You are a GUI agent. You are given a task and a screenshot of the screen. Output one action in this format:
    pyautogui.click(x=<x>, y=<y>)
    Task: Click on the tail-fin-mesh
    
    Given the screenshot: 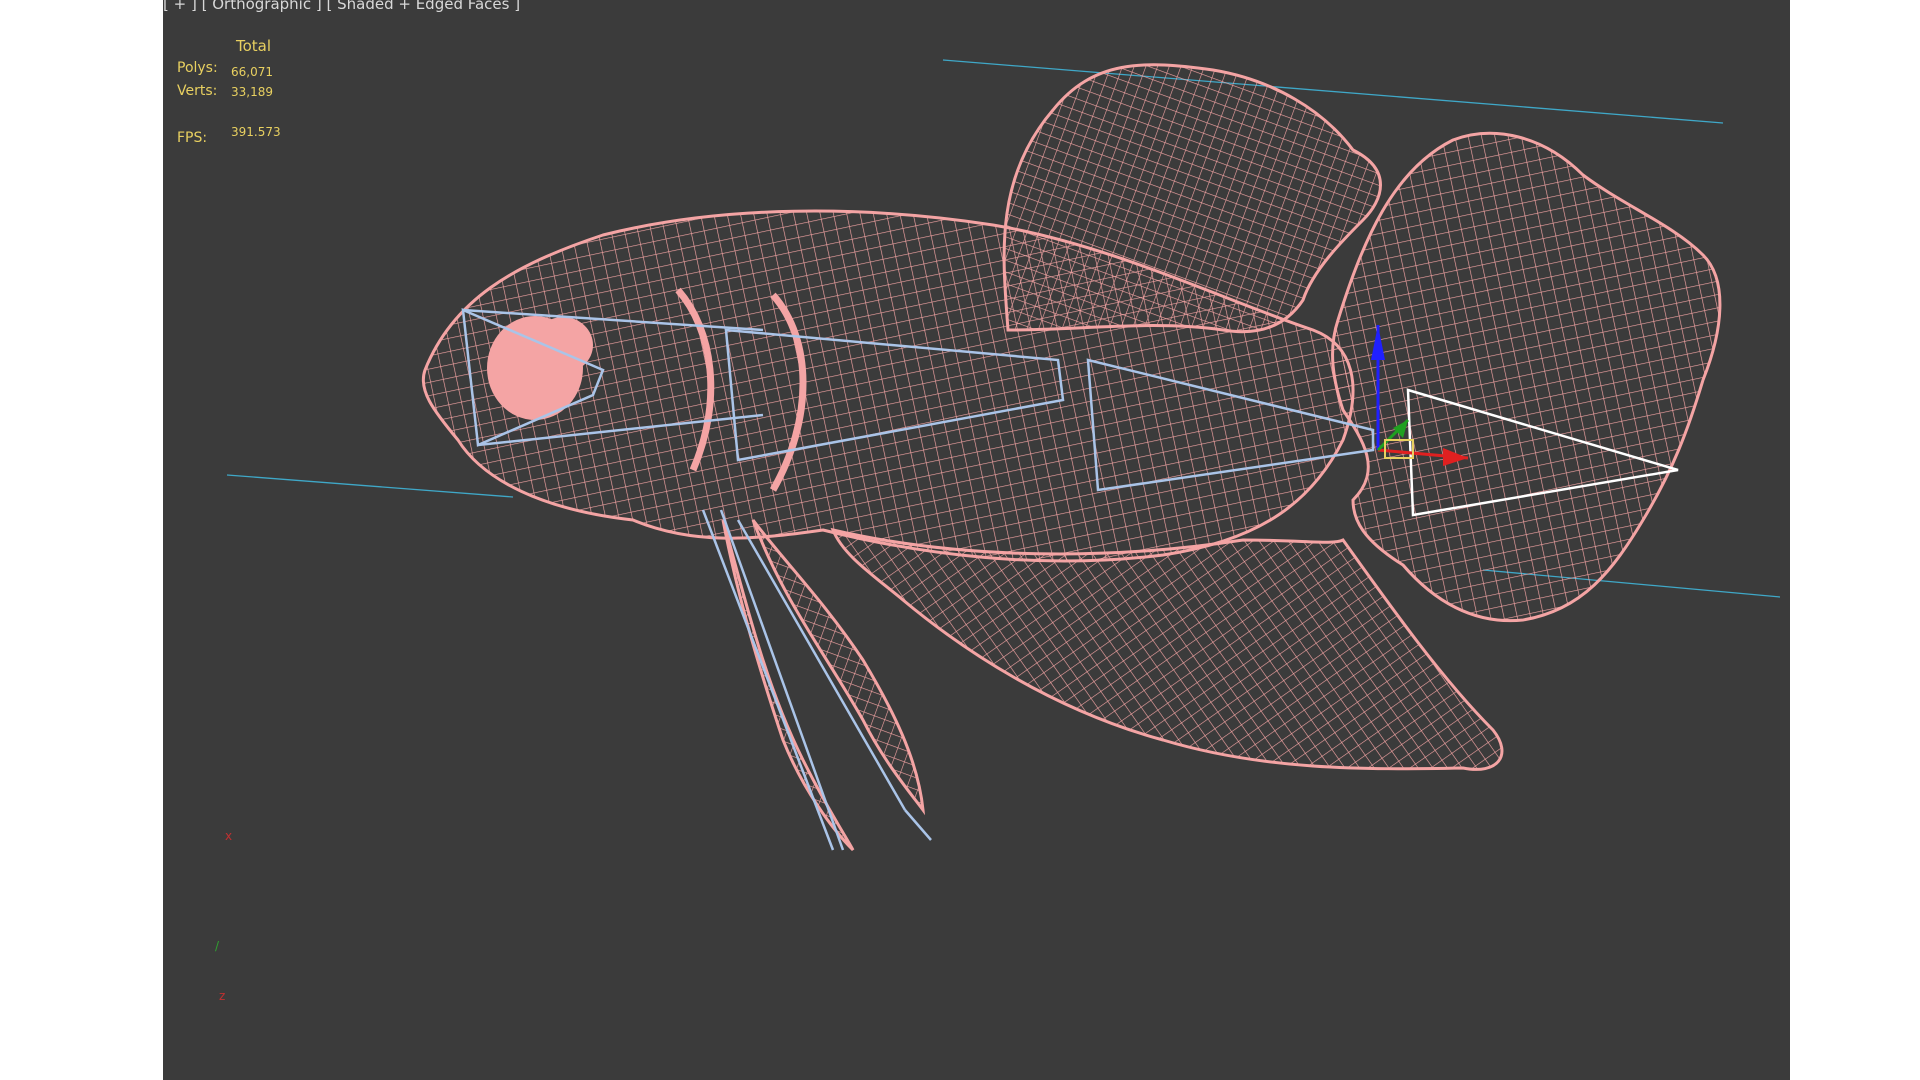 What is the action you would take?
    pyautogui.click(x=1526, y=377)
    